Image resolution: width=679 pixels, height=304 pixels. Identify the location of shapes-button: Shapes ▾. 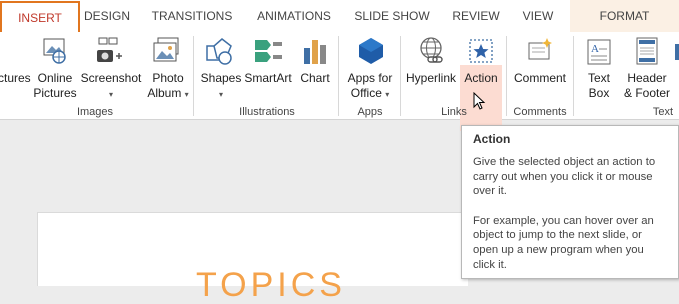
(221, 67).